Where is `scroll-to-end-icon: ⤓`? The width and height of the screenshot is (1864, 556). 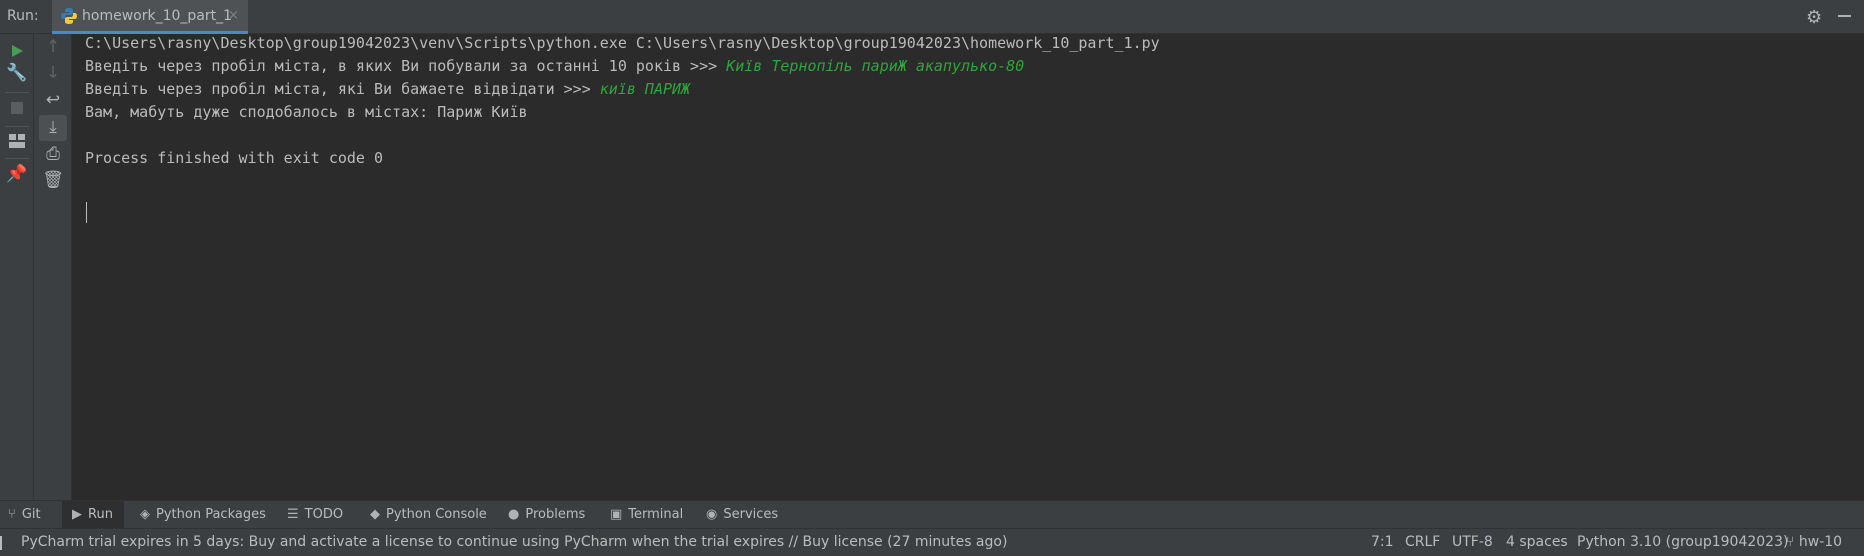
scroll-to-end-icon: ⤓ is located at coordinates (53, 127).